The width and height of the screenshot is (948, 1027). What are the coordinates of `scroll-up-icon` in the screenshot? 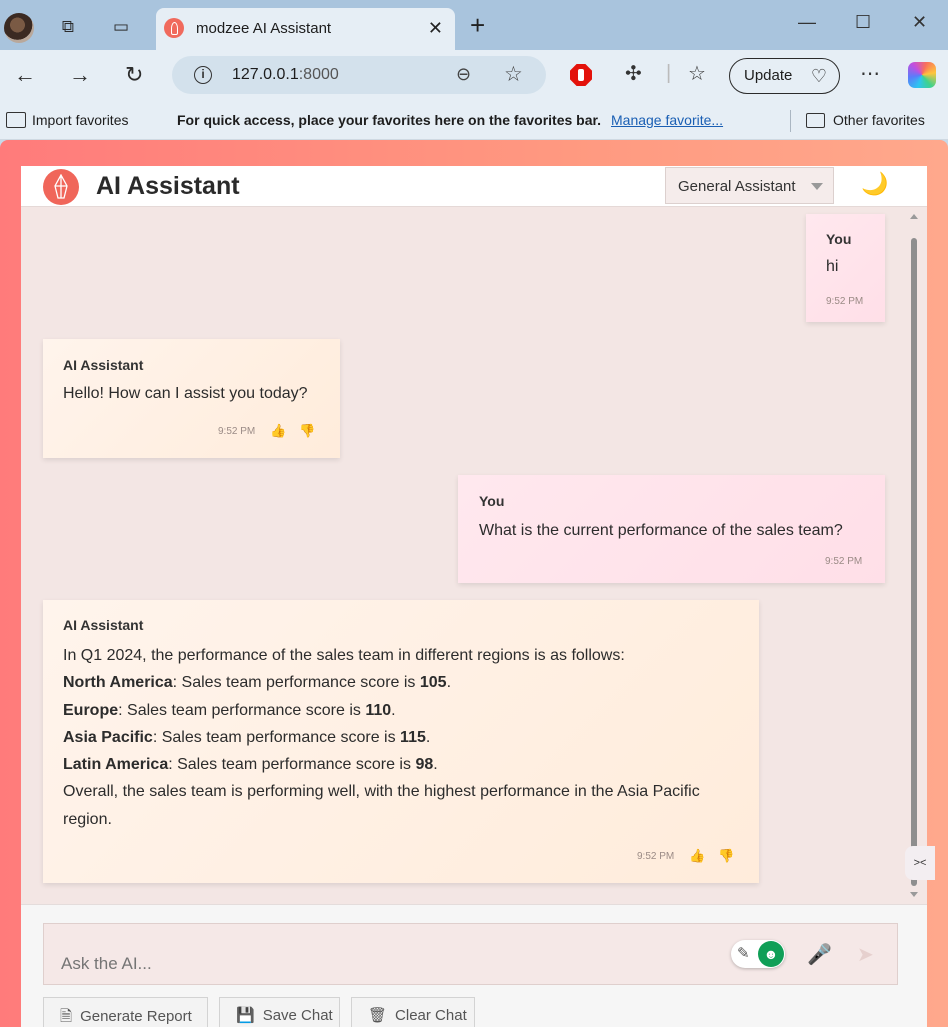 It's located at (914, 216).